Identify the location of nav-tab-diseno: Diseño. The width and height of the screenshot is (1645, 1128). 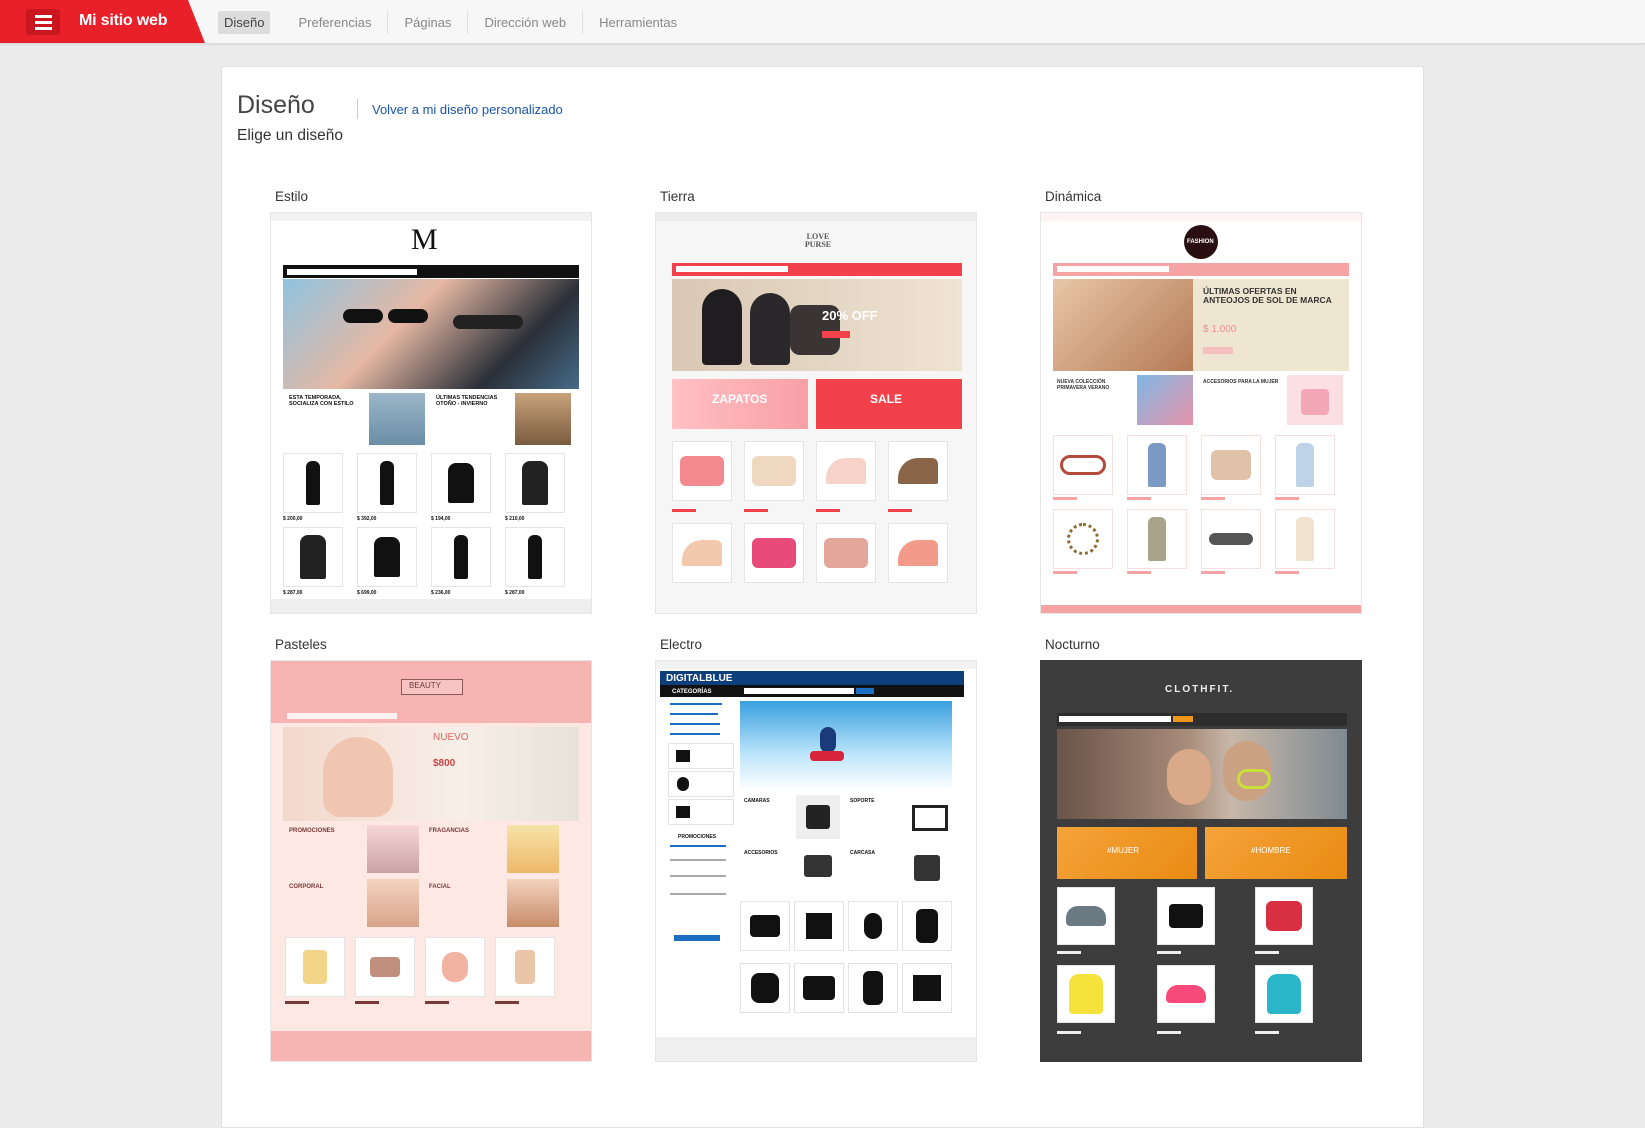
(244, 22).